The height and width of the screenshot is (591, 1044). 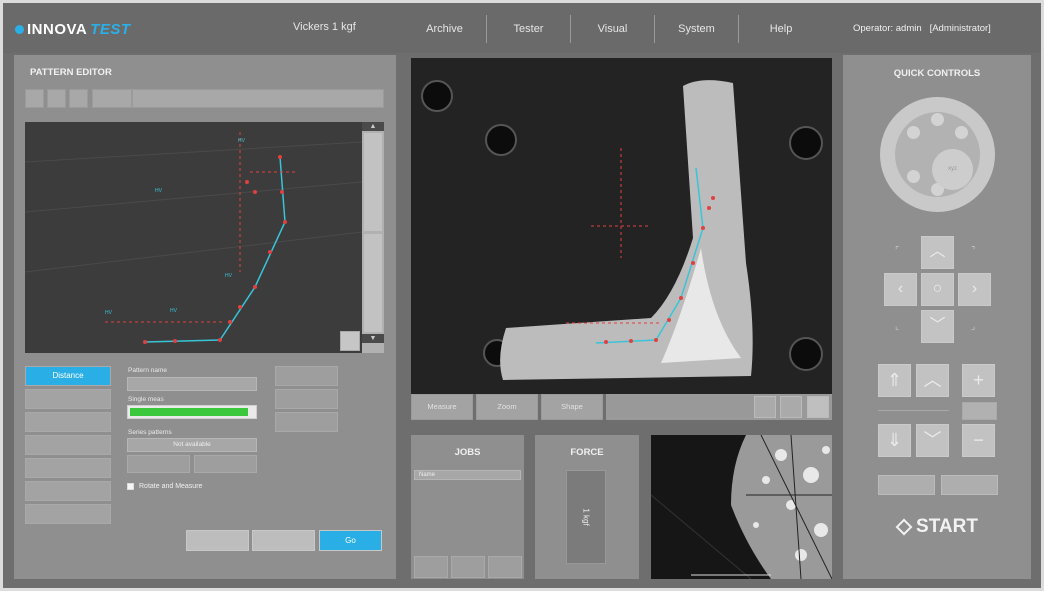 I want to click on force-panel: FORCE 1 kgf, so click(x=587, y=507).